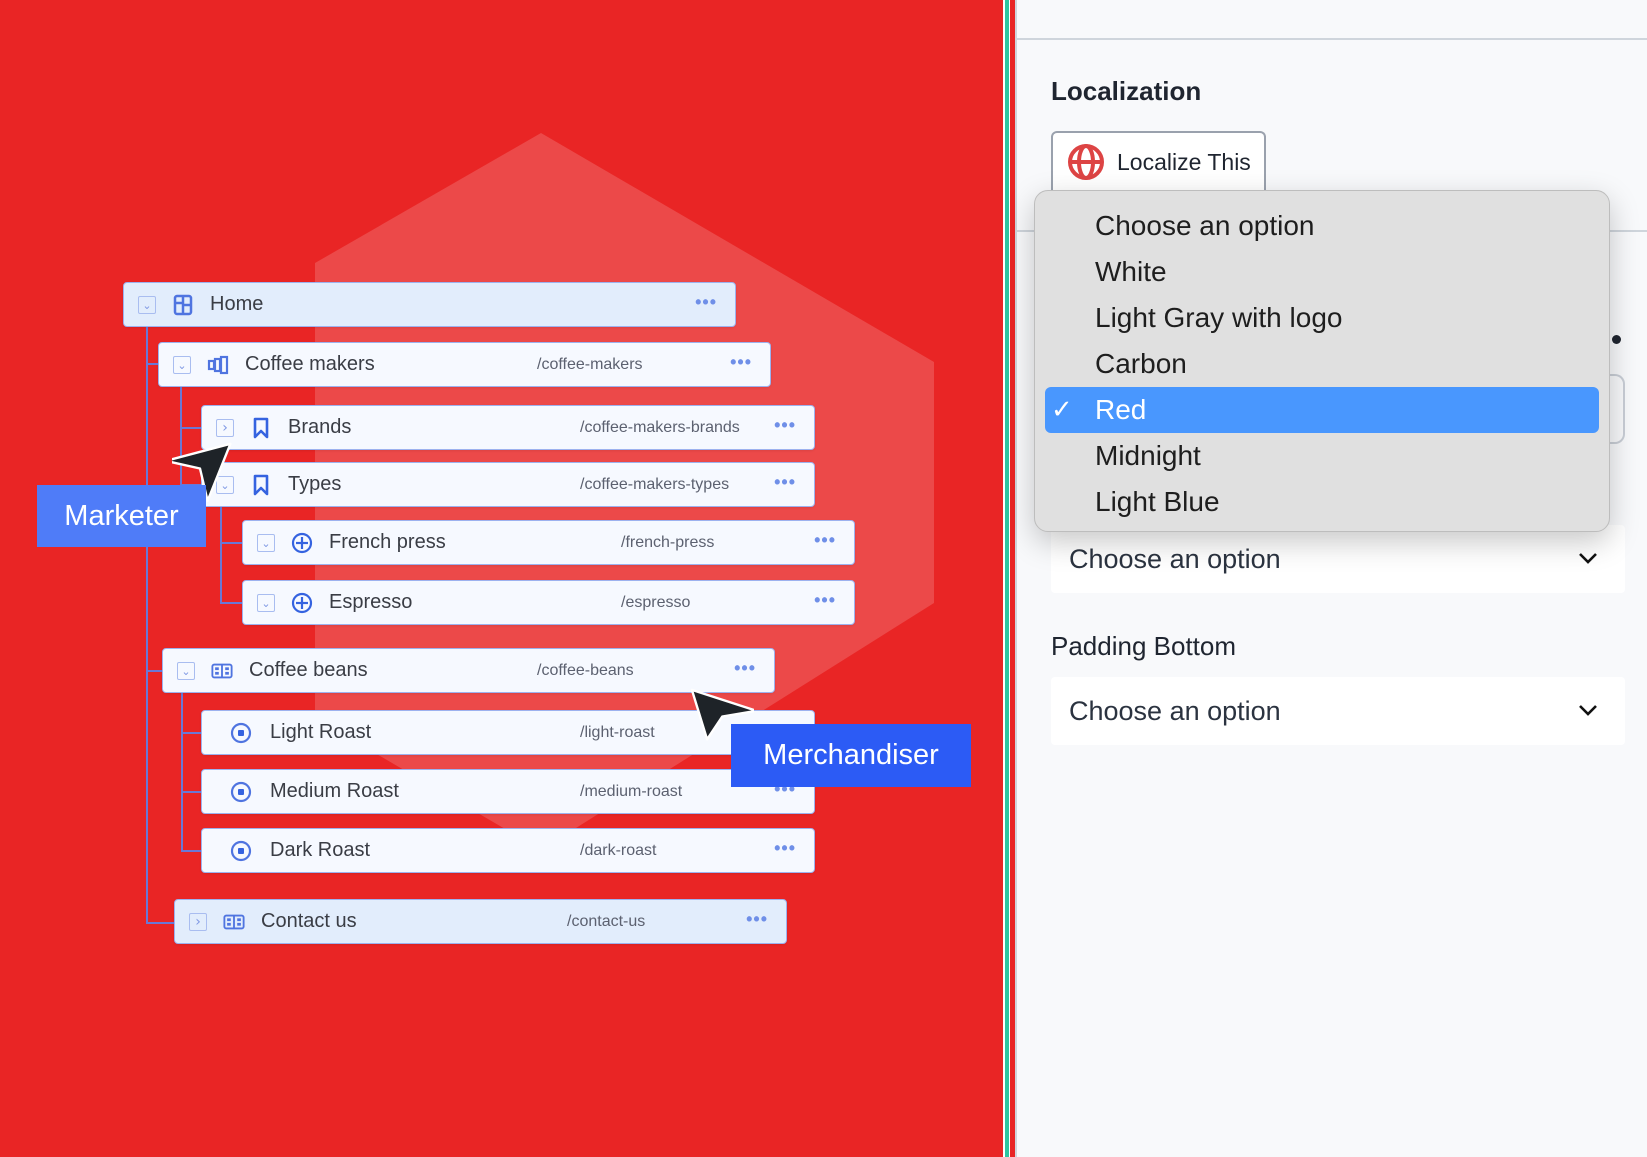 This screenshot has width=1647, height=1157. What do you see at coordinates (237, 304) in the screenshot?
I see `tree-row-label: Home` at bounding box center [237, 304].